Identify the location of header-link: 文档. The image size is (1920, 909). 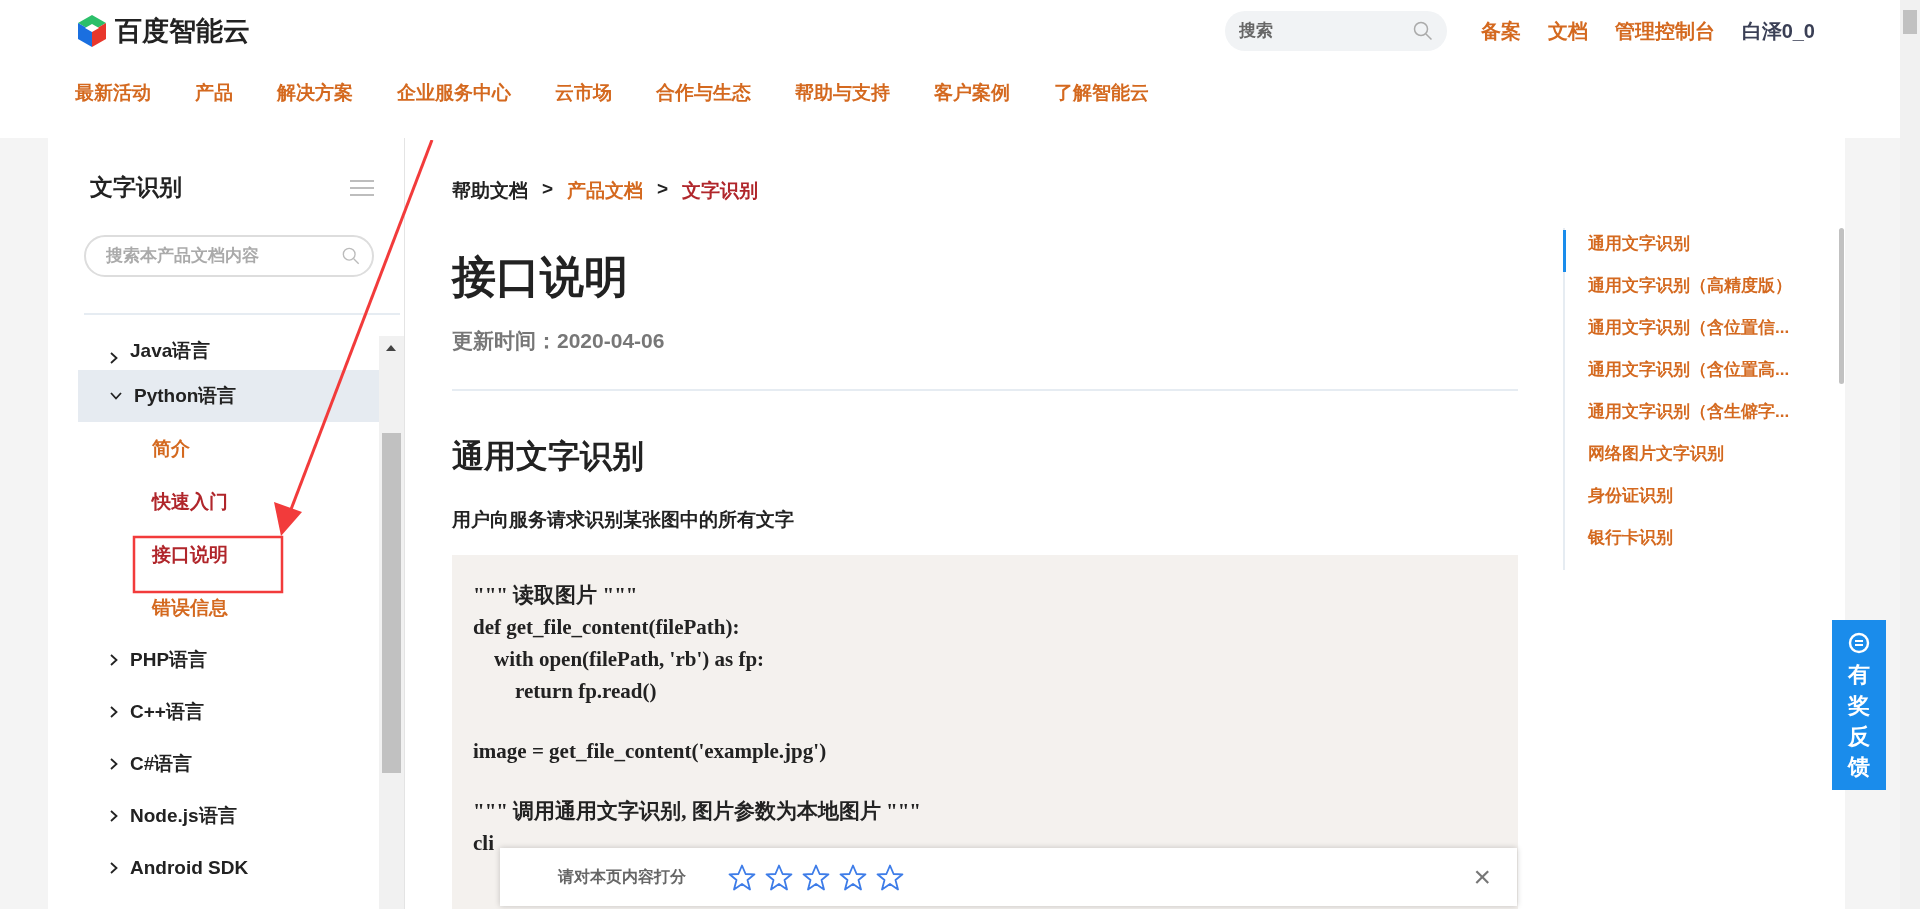
(1567, 31).